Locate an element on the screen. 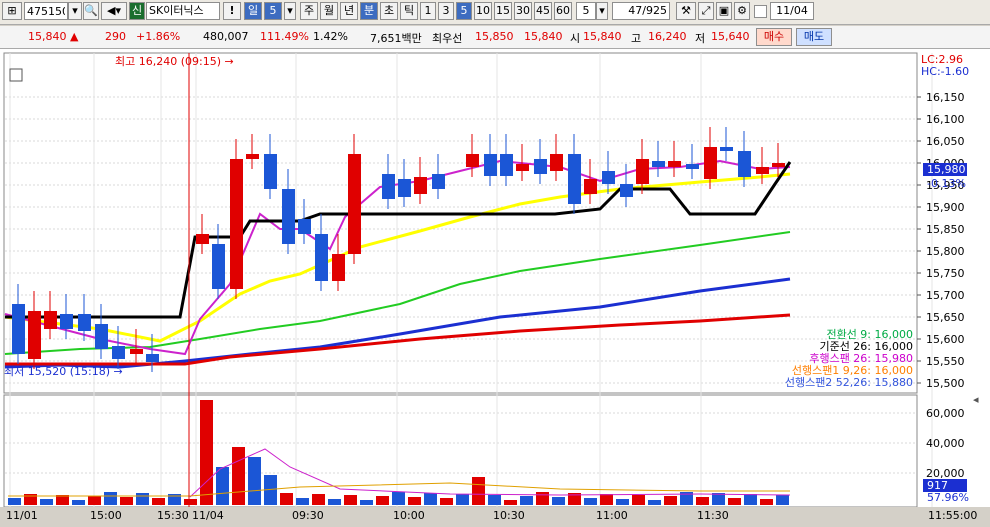 This screenshot has width=990, height=527. speaker-icon: ◀▾ is located at coordinates (114, 11).